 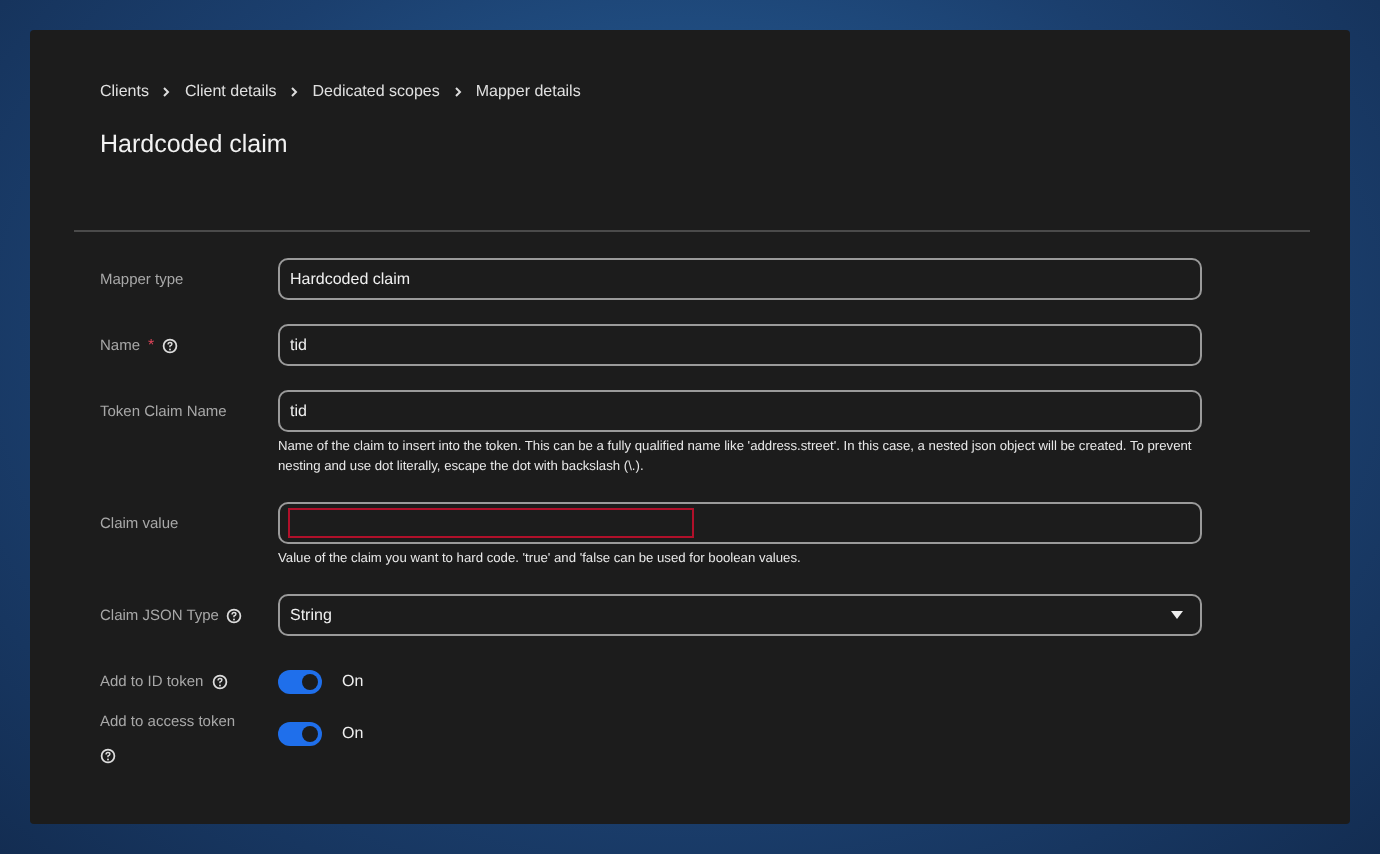 What do you see at coordinates (124, 91) in the screenshot?
I see `breadcrumb-link: Clients` at bounding box center [124, 91].